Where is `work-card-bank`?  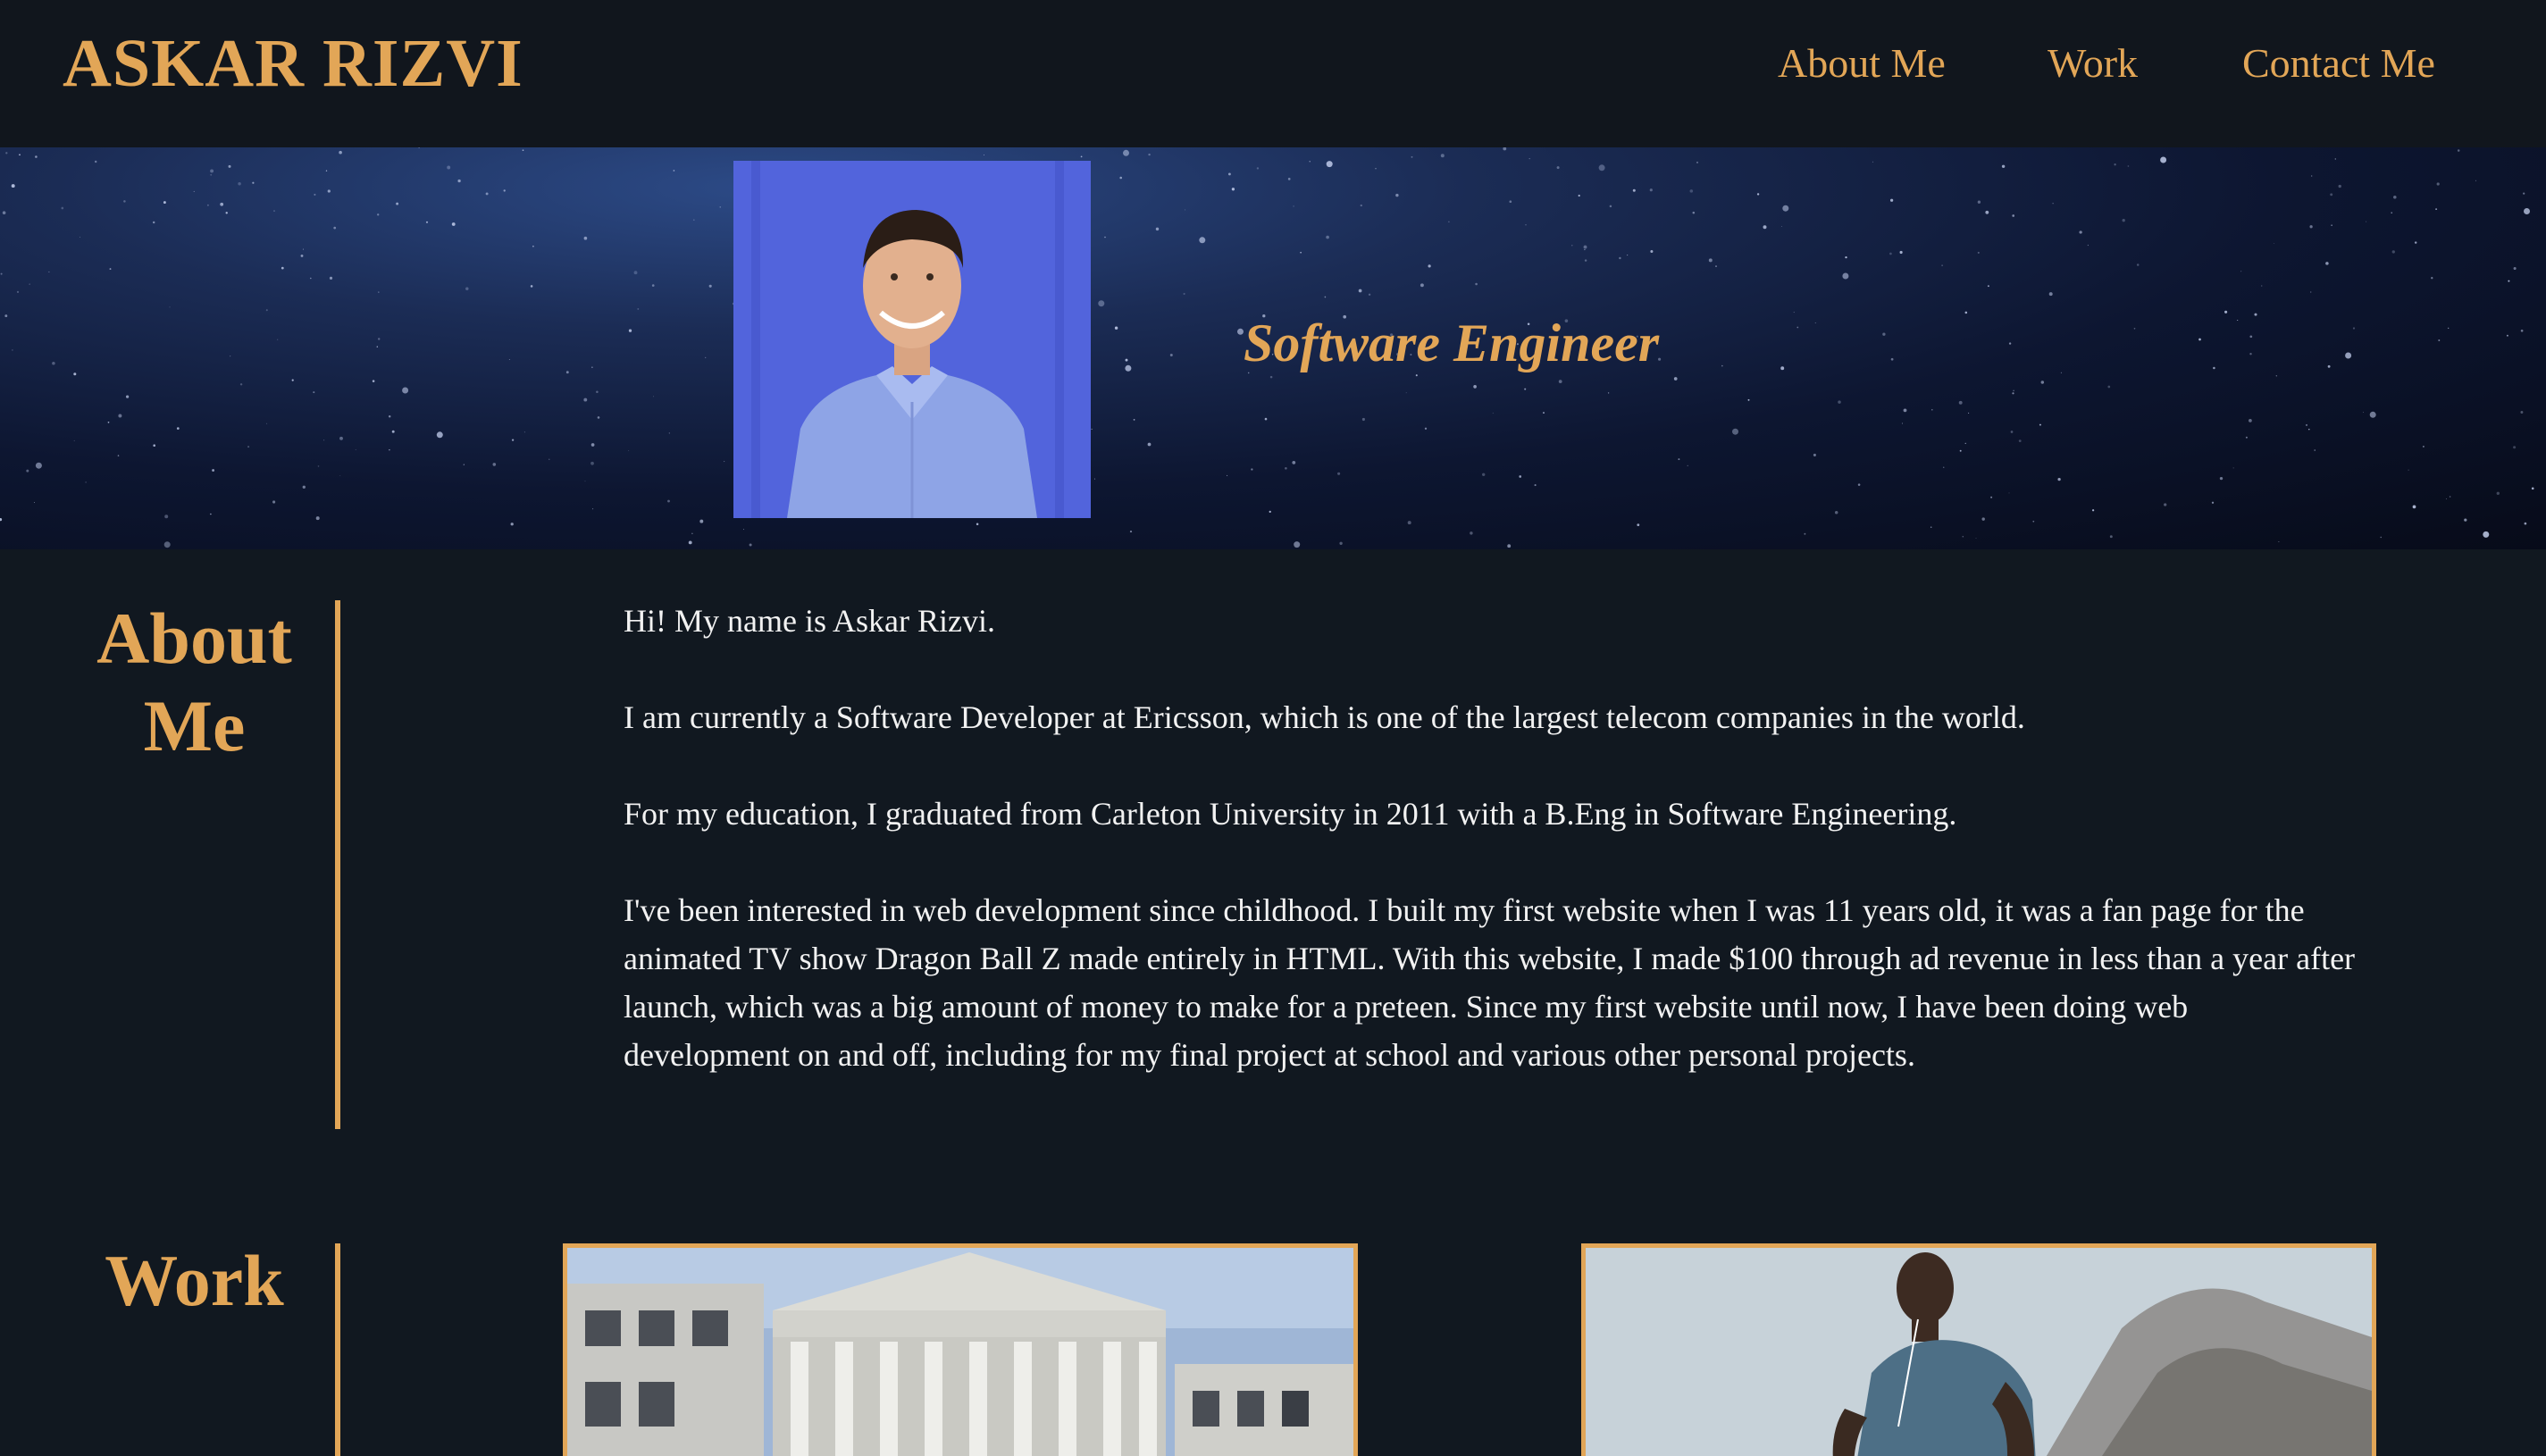
work-card-bank is located at coordinates (960, 1349).